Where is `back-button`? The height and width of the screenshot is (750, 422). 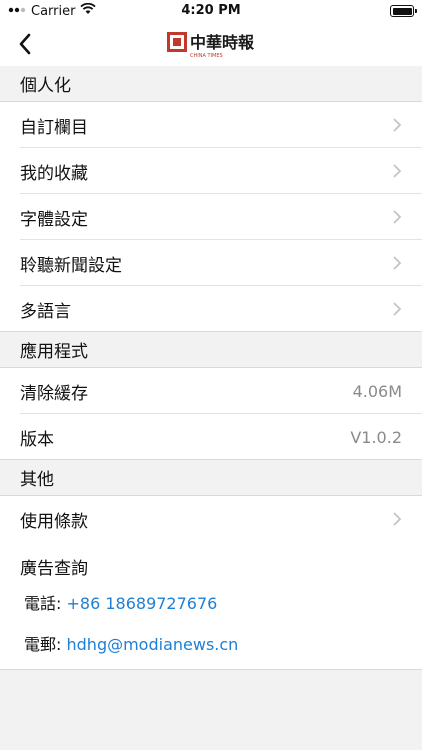 back-button is located at coordinates (27, 44).